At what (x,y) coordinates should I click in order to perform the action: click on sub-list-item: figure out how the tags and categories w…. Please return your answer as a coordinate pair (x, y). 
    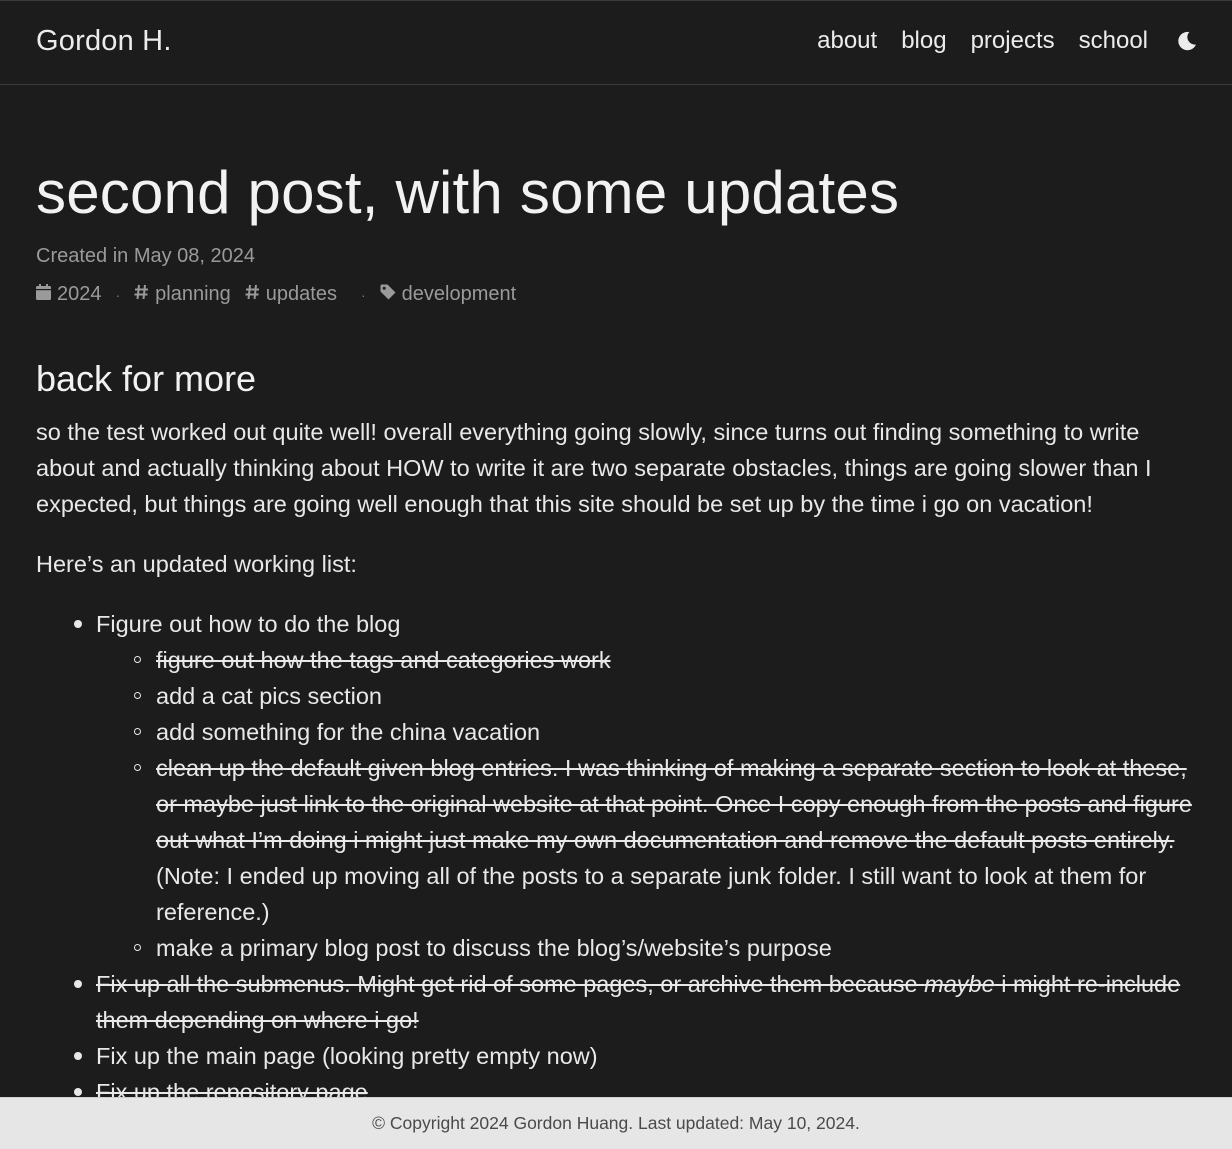
    Looking at the image, I should click on (646, 660).